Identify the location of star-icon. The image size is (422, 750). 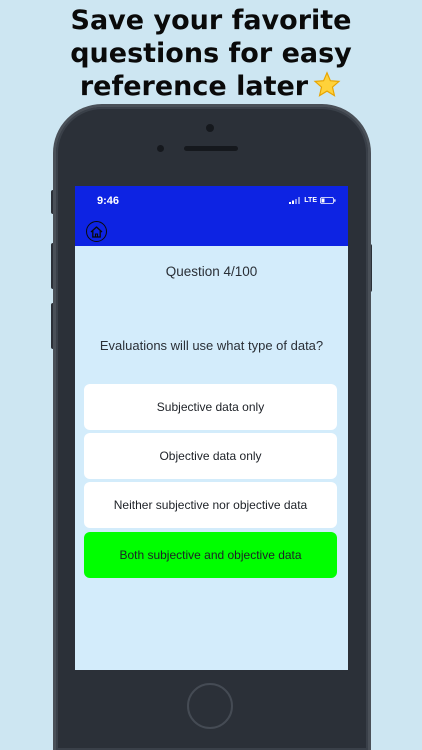
(327, 84).